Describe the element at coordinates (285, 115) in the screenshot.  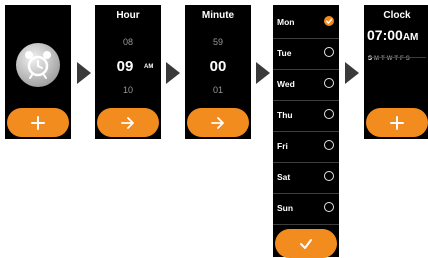
I see `day-label: Thu` at that location.